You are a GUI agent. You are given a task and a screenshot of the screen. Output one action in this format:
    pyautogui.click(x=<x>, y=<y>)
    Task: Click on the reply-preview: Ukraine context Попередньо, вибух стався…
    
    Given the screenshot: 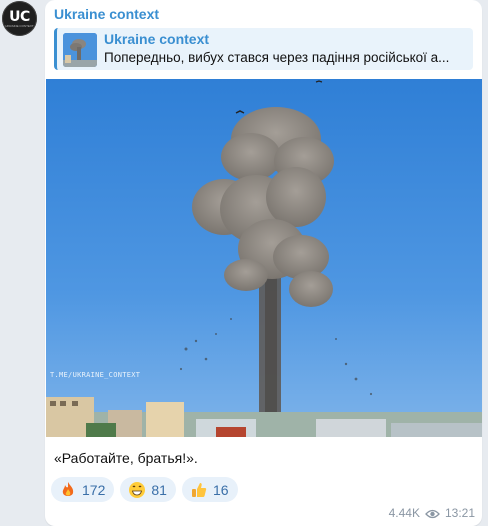 What is the action you would take?
    pyautogui.click(x=263, y=49)
    